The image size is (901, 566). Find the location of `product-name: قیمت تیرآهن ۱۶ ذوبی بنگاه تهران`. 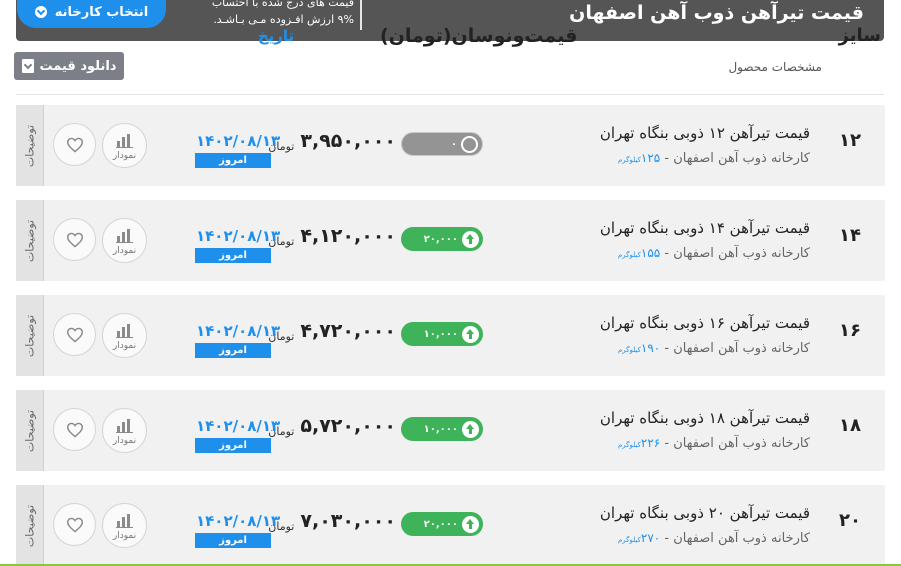

product-name: قیمت تیرآهن ۱۶ ذوبی بنگاه تهران is located at coordinates (705, 323).